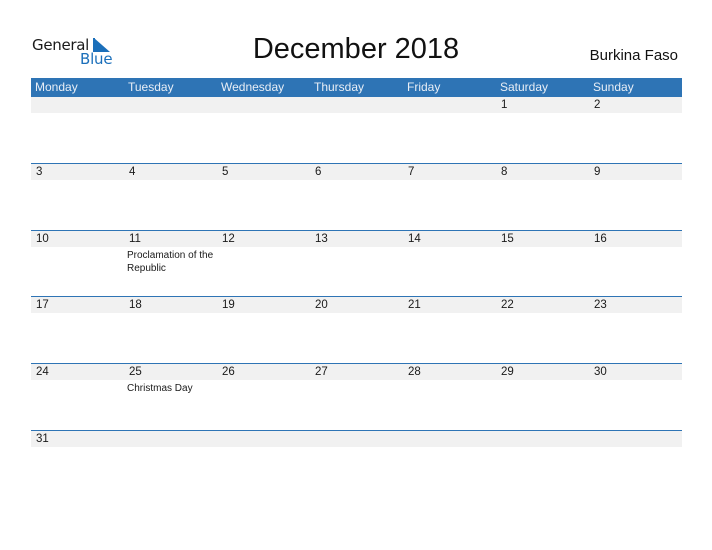 The image size is (712, 550). Describe the element at coordinates (449, 263) in the screenshot. I see `day-cell: 14` at that location.